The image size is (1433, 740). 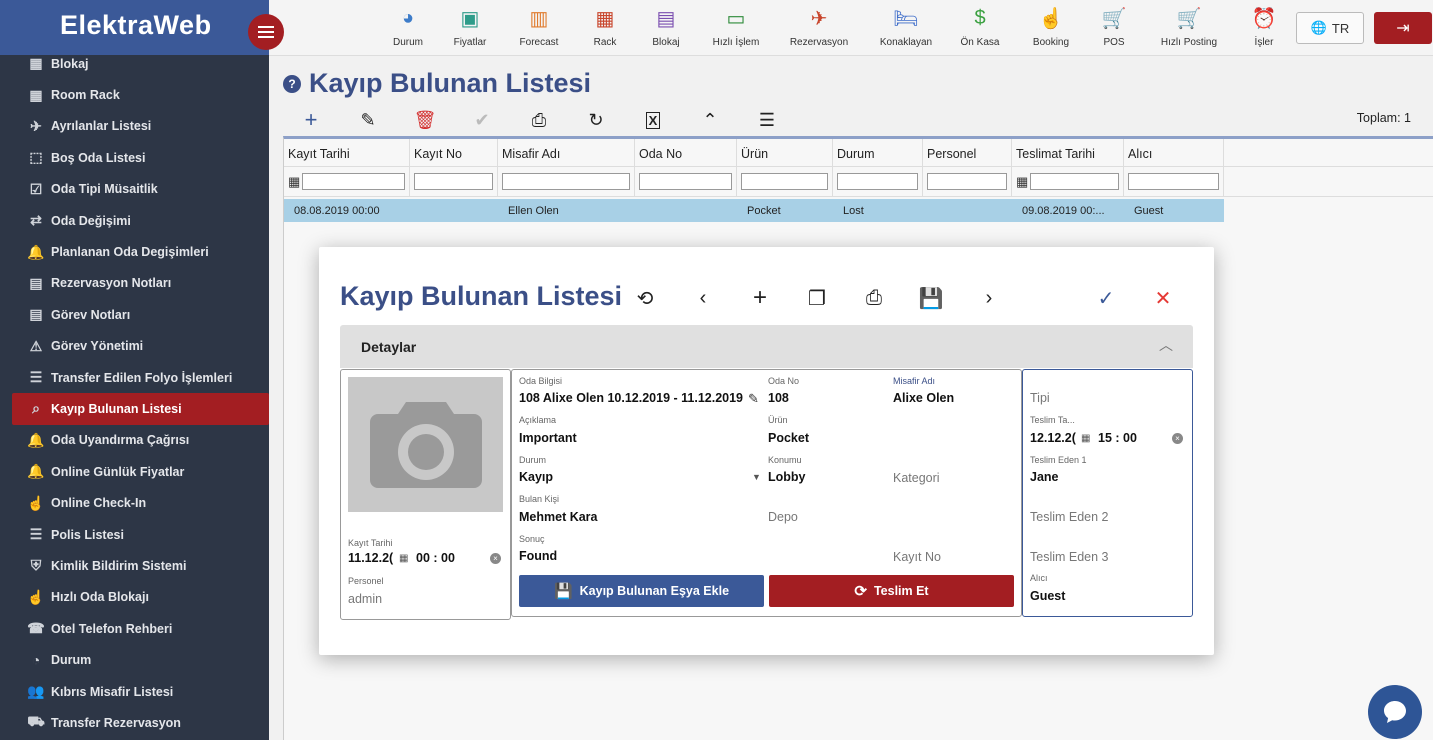 What do you see at coordinates (134, 377) in the screenshot?
I see `sidebar-item: ☰ Transfer Edilen Folyo İşlemleri` at bounding box center [134, 377].